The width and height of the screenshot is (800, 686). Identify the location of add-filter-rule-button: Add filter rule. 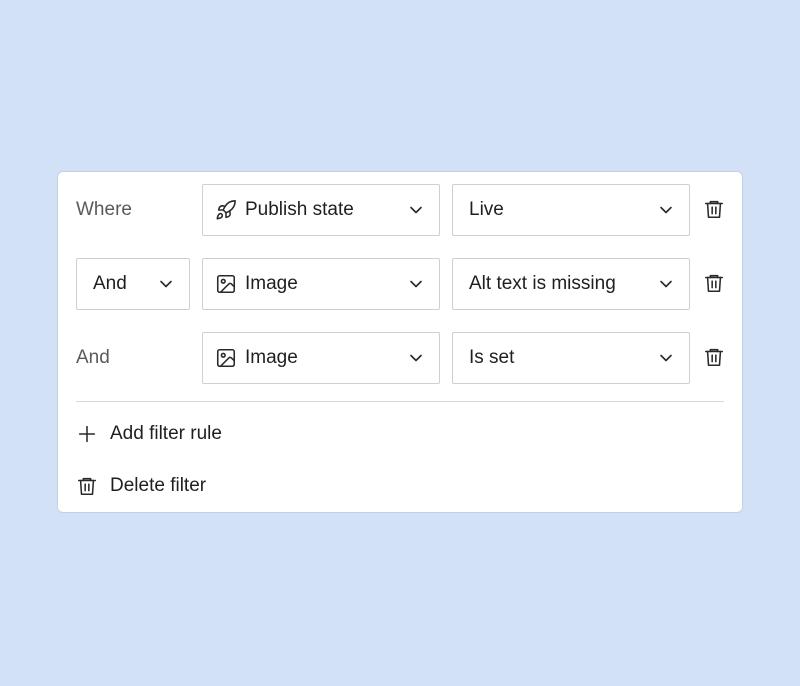
(226, 434).